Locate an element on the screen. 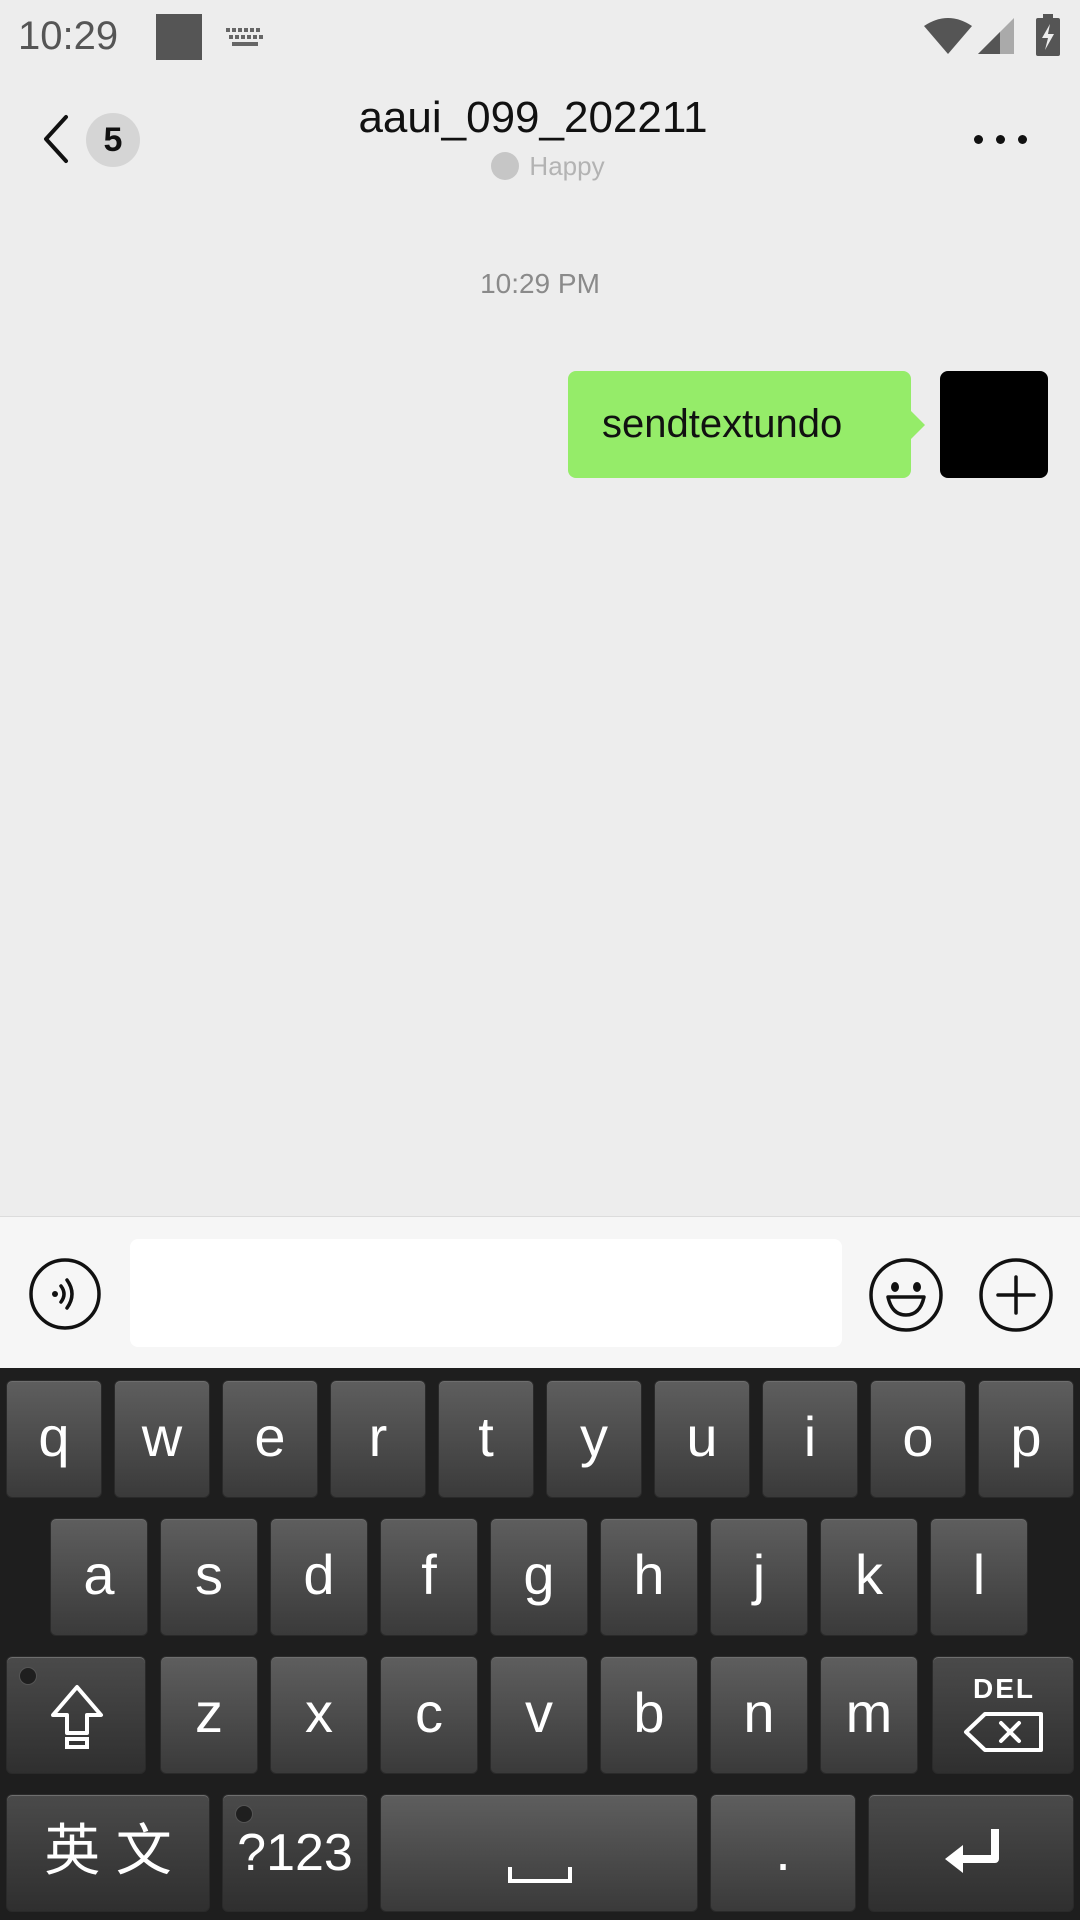 The width and height of the screenshot is (1080, 1920). more-options-icon is located at coordinates (1002, 139).